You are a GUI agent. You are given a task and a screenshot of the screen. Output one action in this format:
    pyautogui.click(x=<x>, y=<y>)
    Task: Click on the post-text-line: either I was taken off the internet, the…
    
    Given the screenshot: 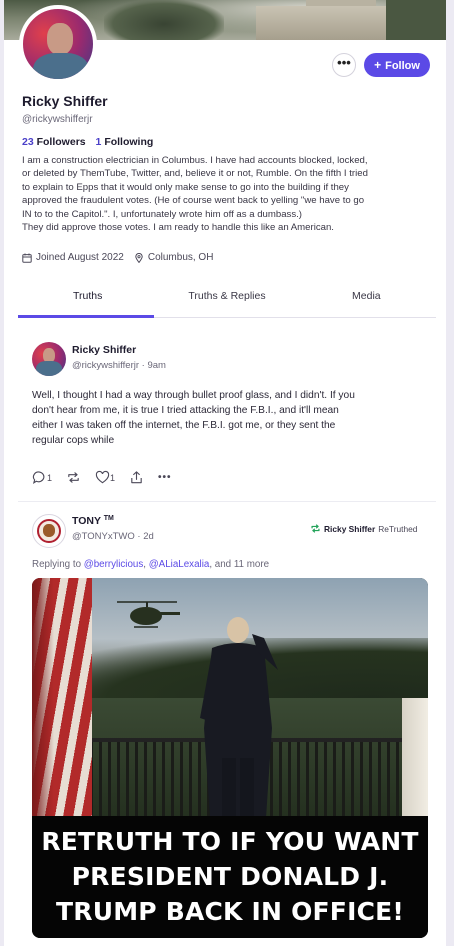 What is the action you would take?
    pyautogui.click(x=184, y=425)
    